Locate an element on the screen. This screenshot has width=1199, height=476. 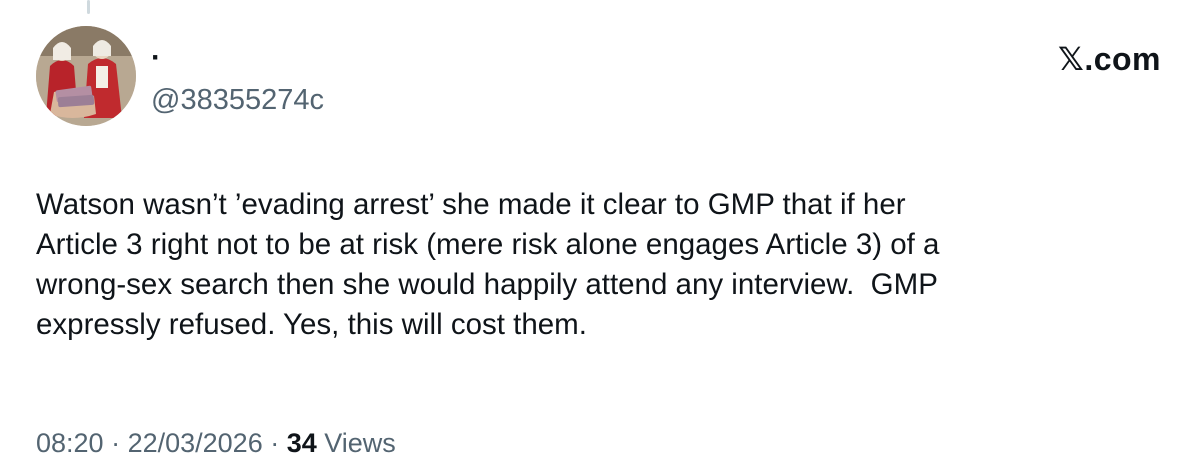
tweet-time: 08:20 is located at coordinates (70, 443).